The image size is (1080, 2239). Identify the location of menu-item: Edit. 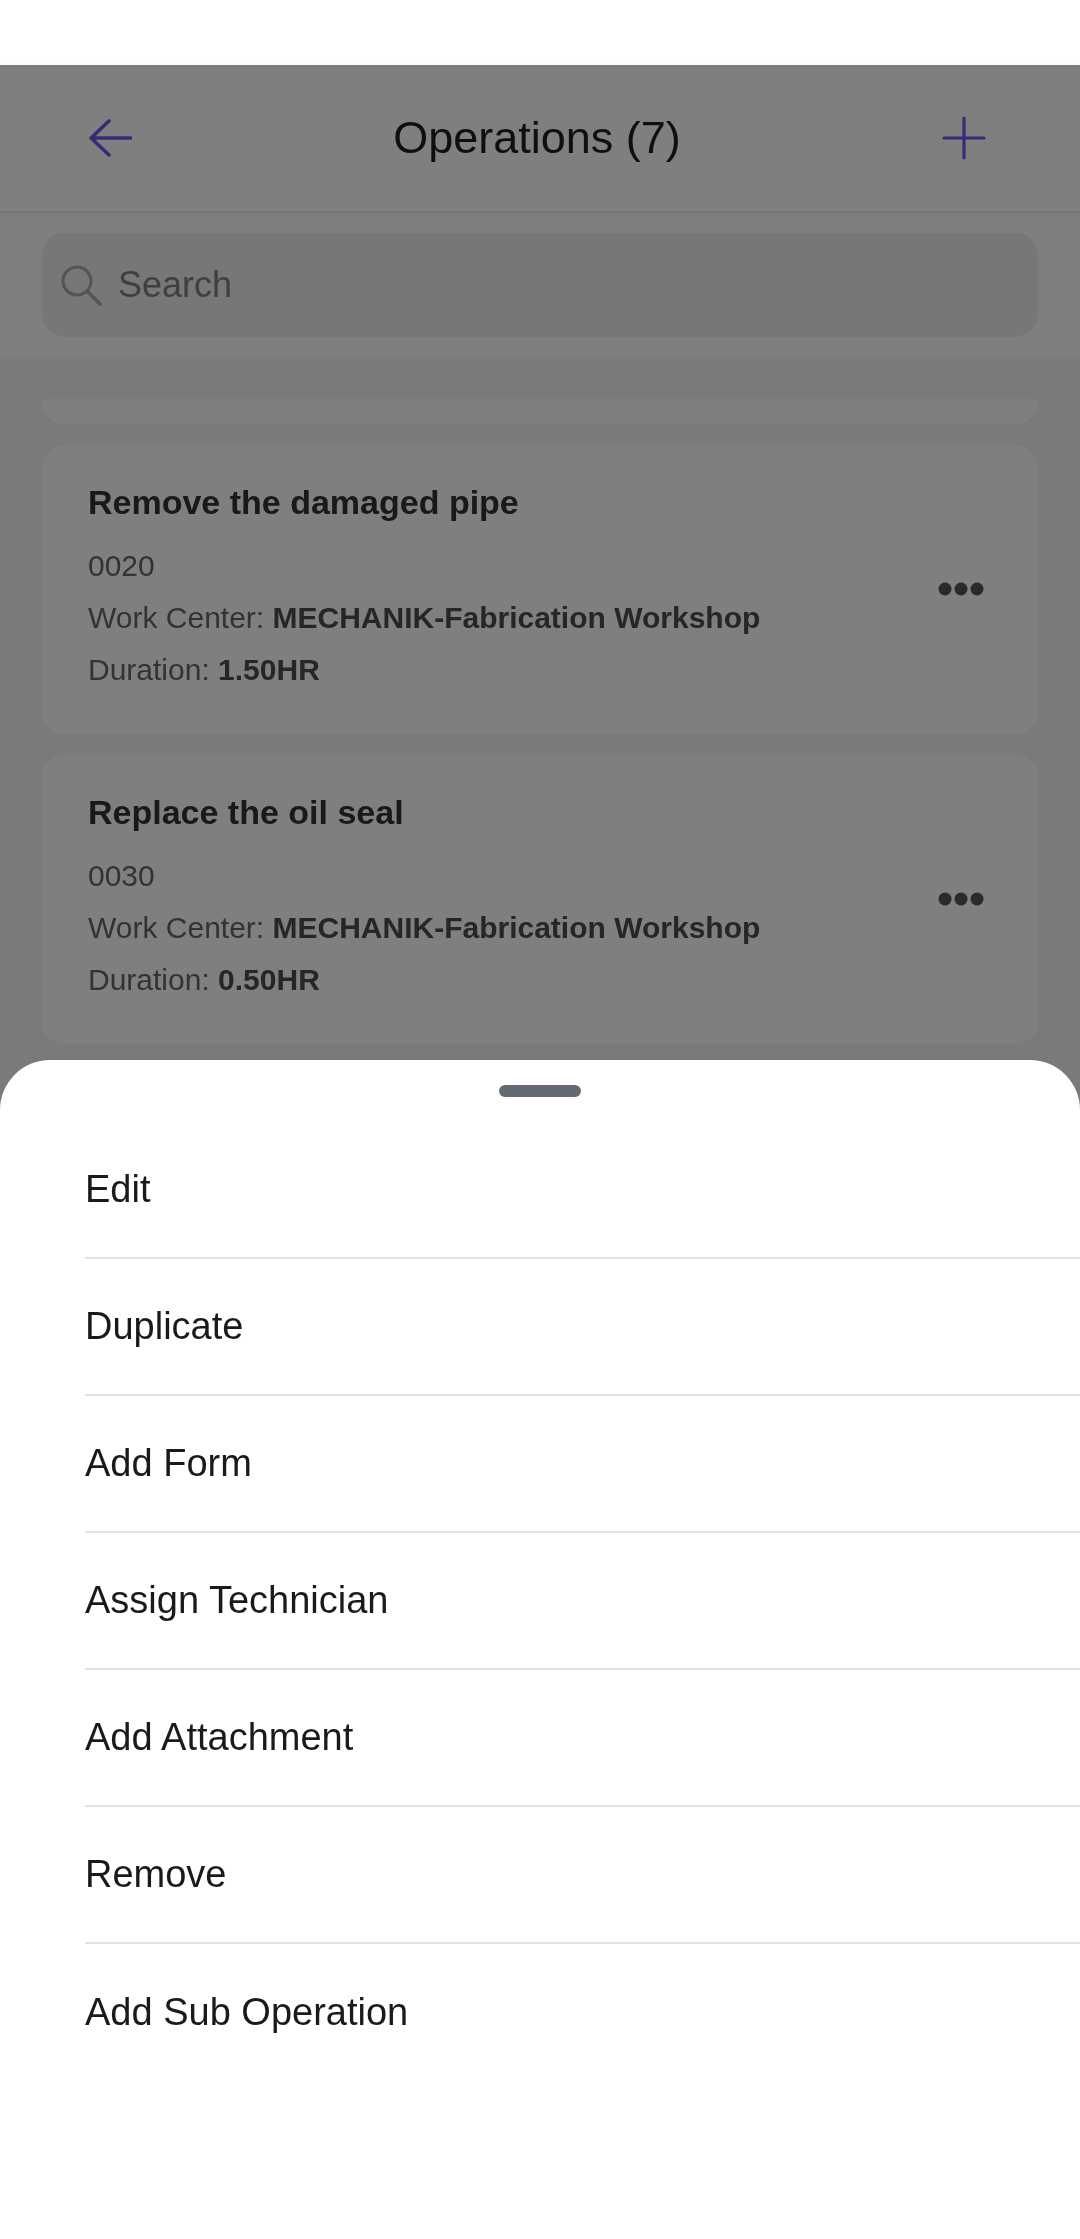
(582, 1190).